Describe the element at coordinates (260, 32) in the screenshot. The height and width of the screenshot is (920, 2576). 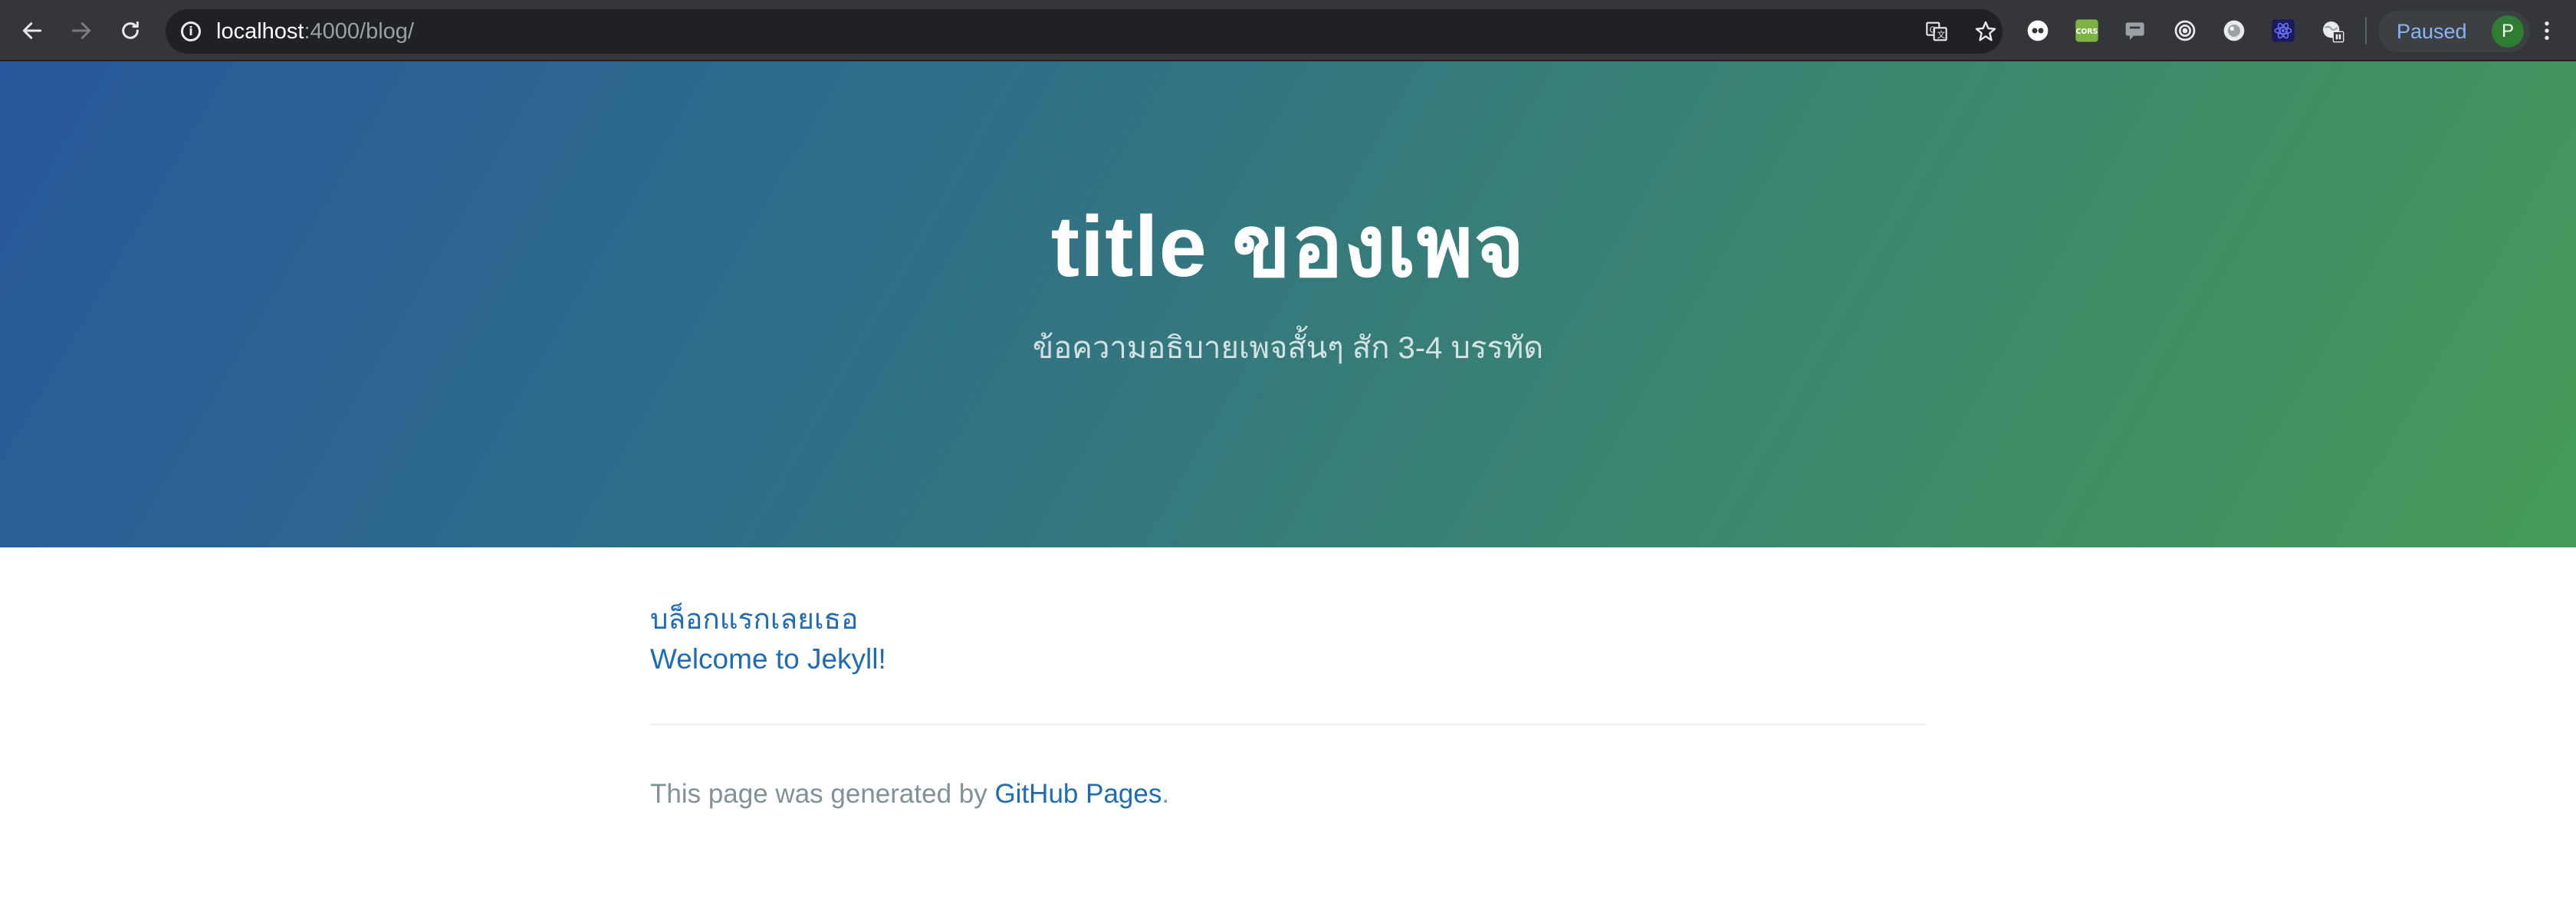
I see `url-host: localhost` at that location.